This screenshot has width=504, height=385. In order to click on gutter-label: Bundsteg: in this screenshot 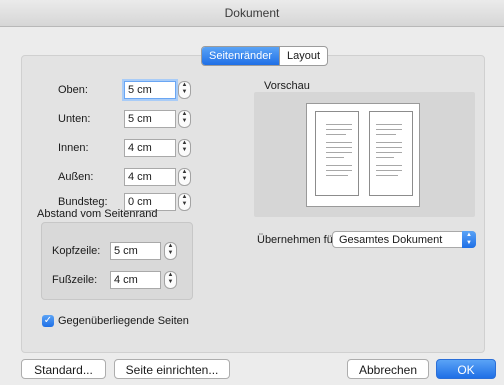, I will do `click(83, 202)`.